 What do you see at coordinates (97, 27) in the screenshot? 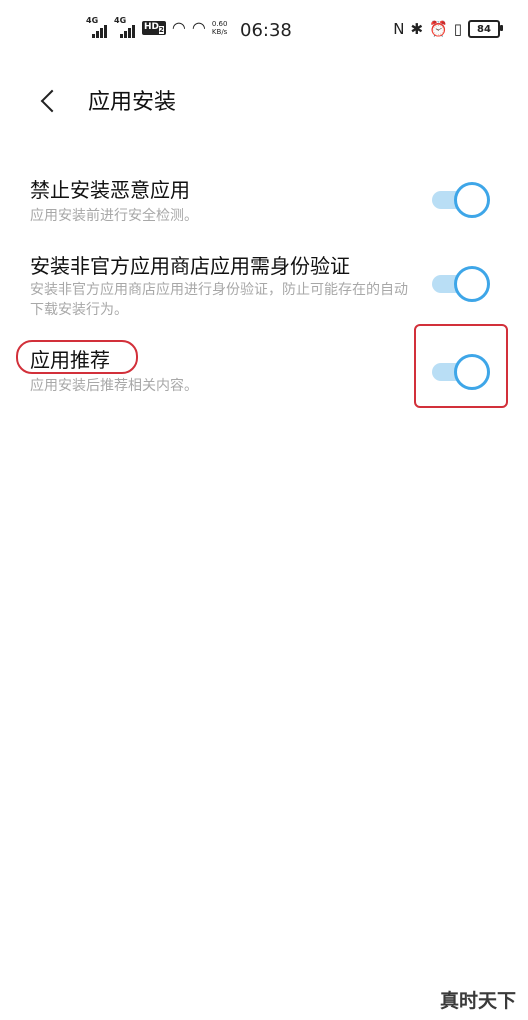
I see `cellular-signal-1-icon: 4G` at bounding box center [97, 27].